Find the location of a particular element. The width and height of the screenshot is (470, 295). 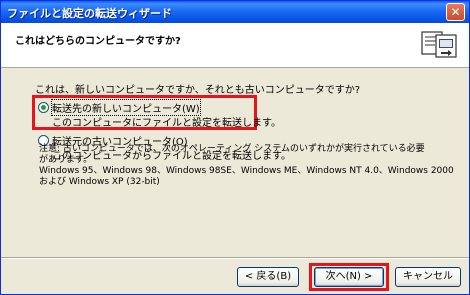

next-button: 次へ(N) > is located at coordinates (349, 277).